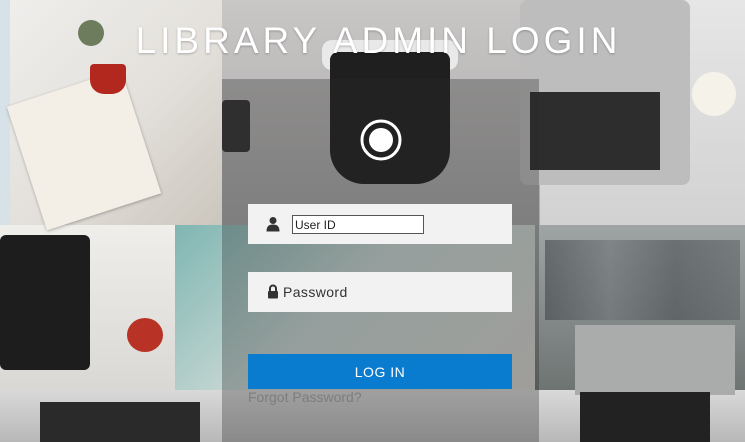 Image resolution: width=745 pixels, height=442 pixels. Describe the element at coordinates (358, 224) in the screenshot. I see `user-id-input` at that location.